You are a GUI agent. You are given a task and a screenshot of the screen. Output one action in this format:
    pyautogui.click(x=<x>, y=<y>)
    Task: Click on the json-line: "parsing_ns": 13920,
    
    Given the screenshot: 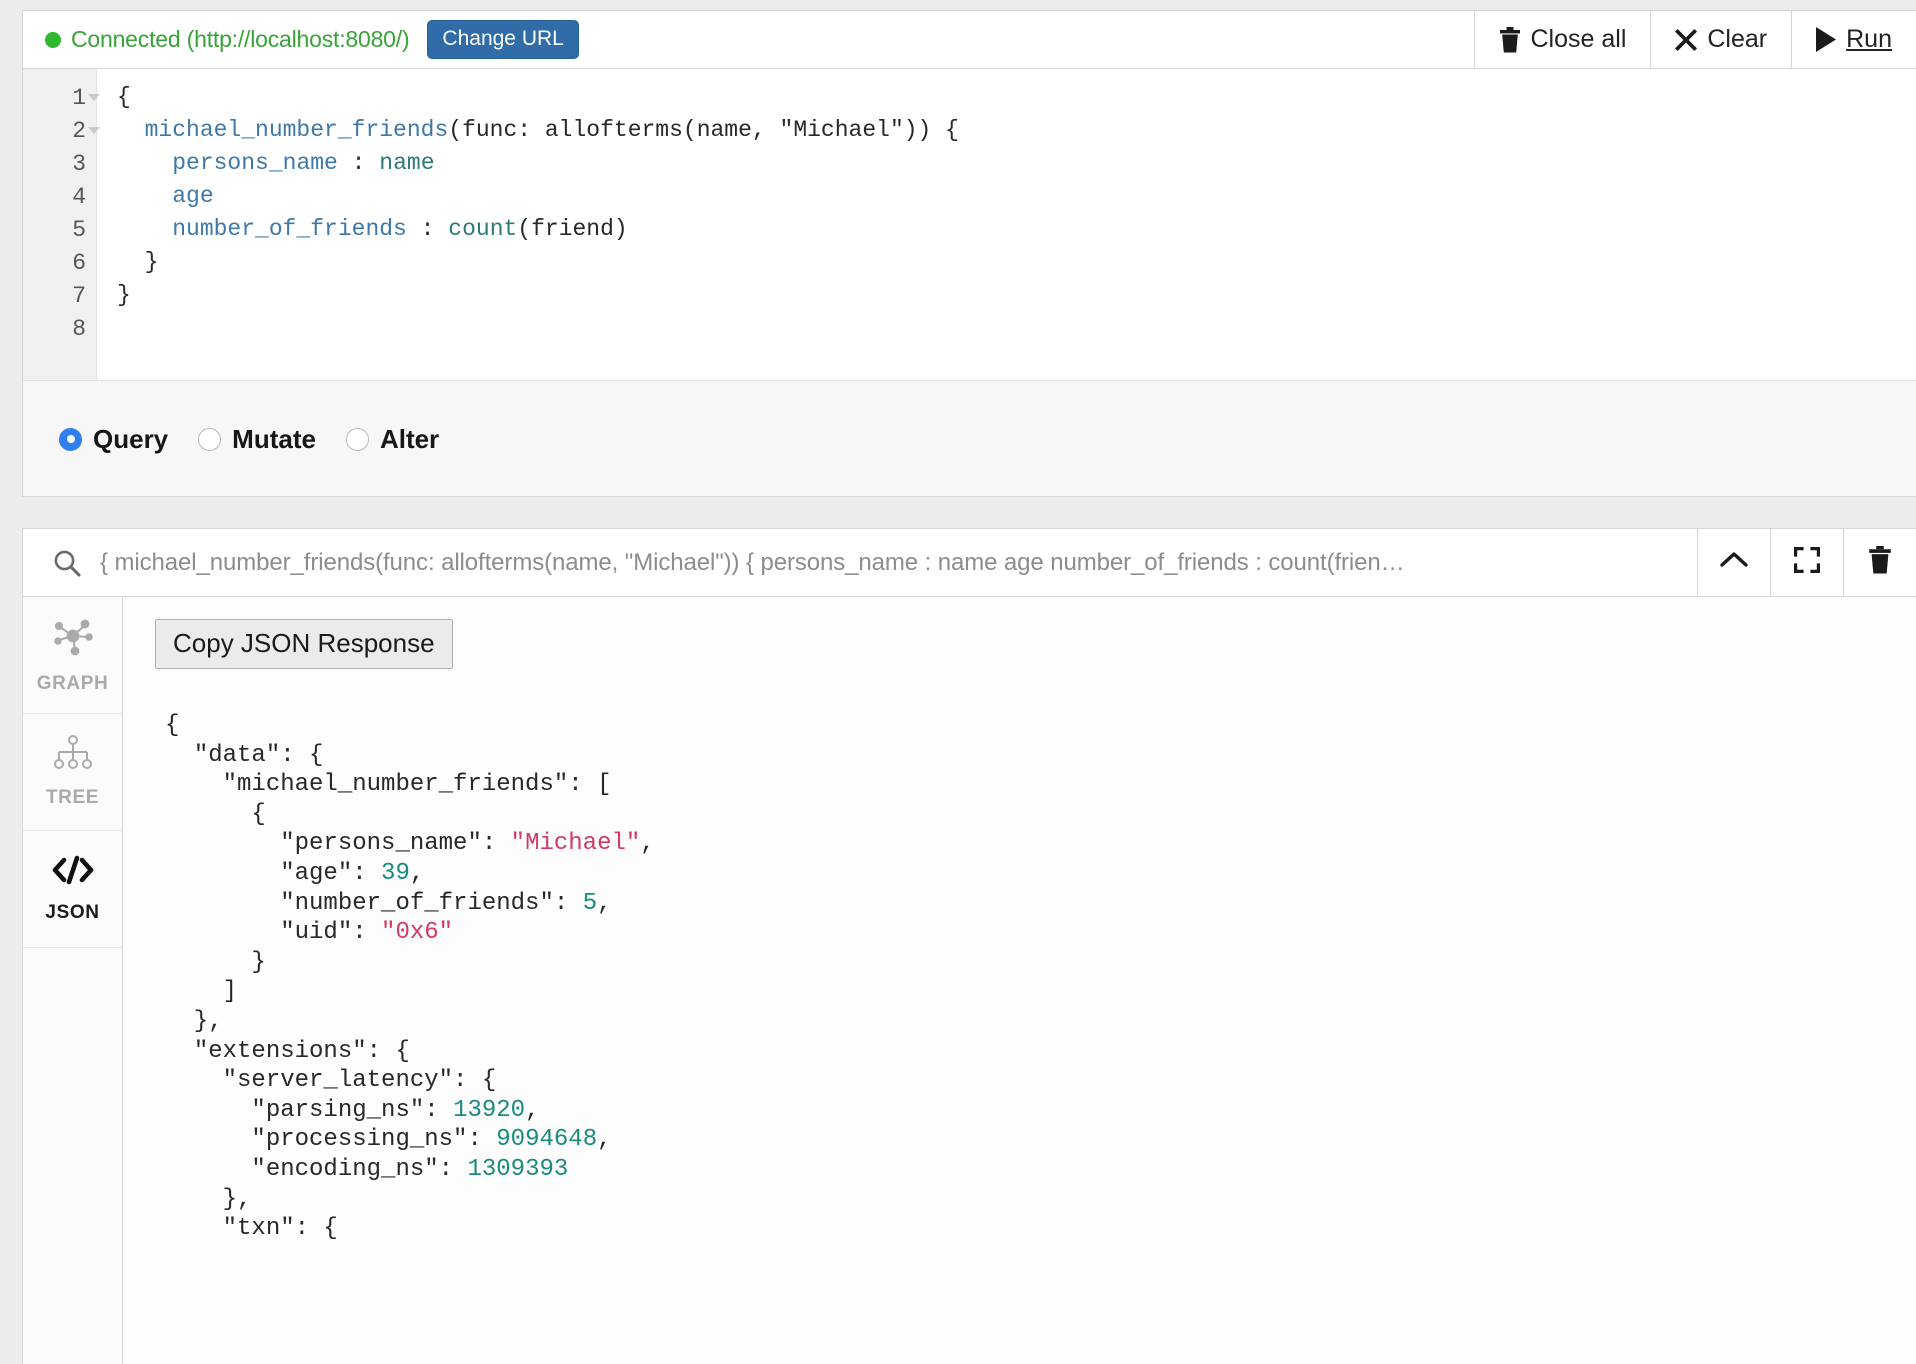 What is the action you would take?
    pyautogui.click(x=1040, y=1111)
    